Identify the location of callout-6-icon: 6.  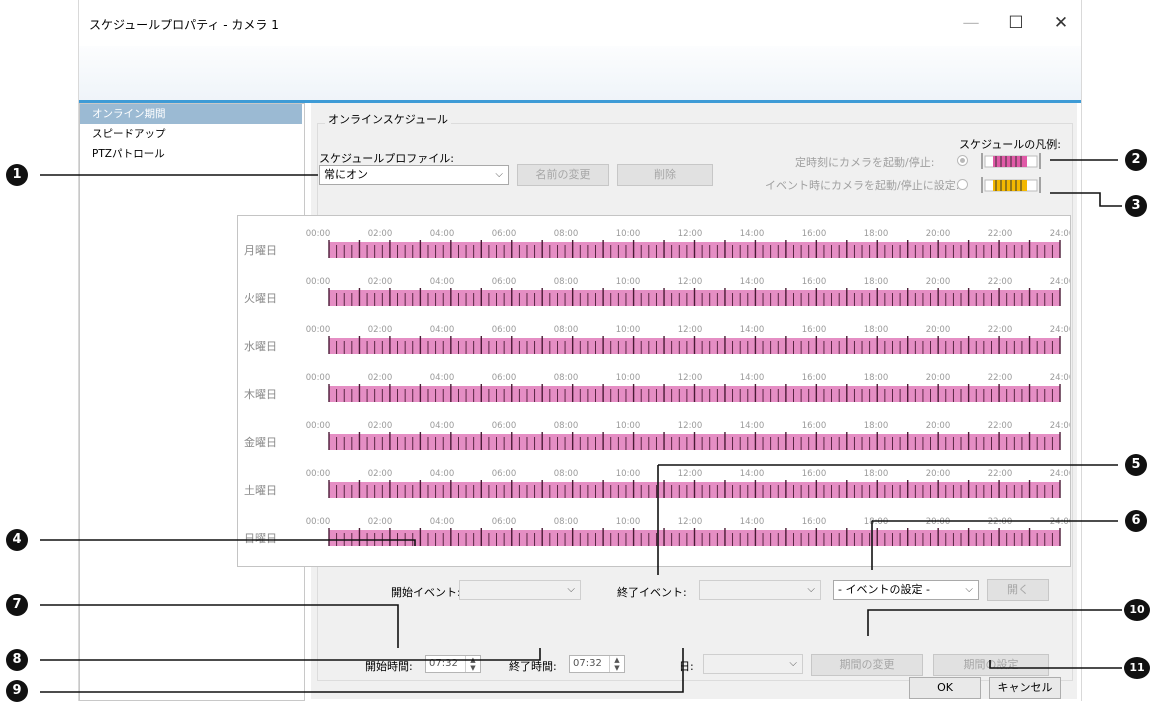
(1136, 521).